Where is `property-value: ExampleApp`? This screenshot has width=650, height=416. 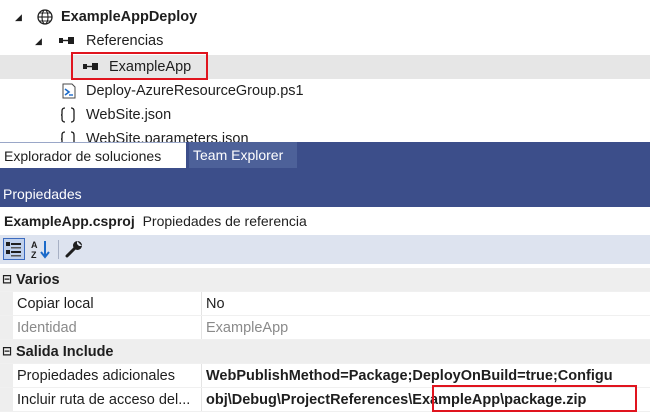
property-value: ExampleApp is located at coordinates (247, 328).